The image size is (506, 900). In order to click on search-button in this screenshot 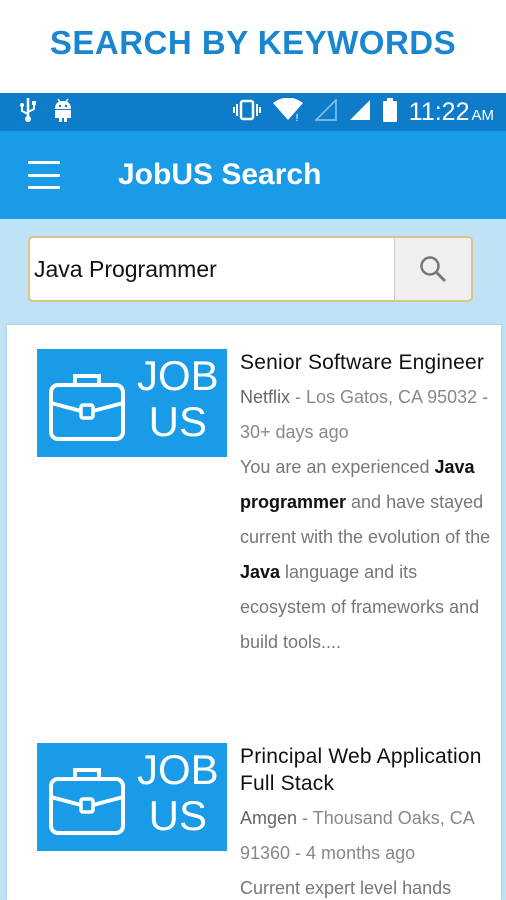, I will do `click(432, 269)`.